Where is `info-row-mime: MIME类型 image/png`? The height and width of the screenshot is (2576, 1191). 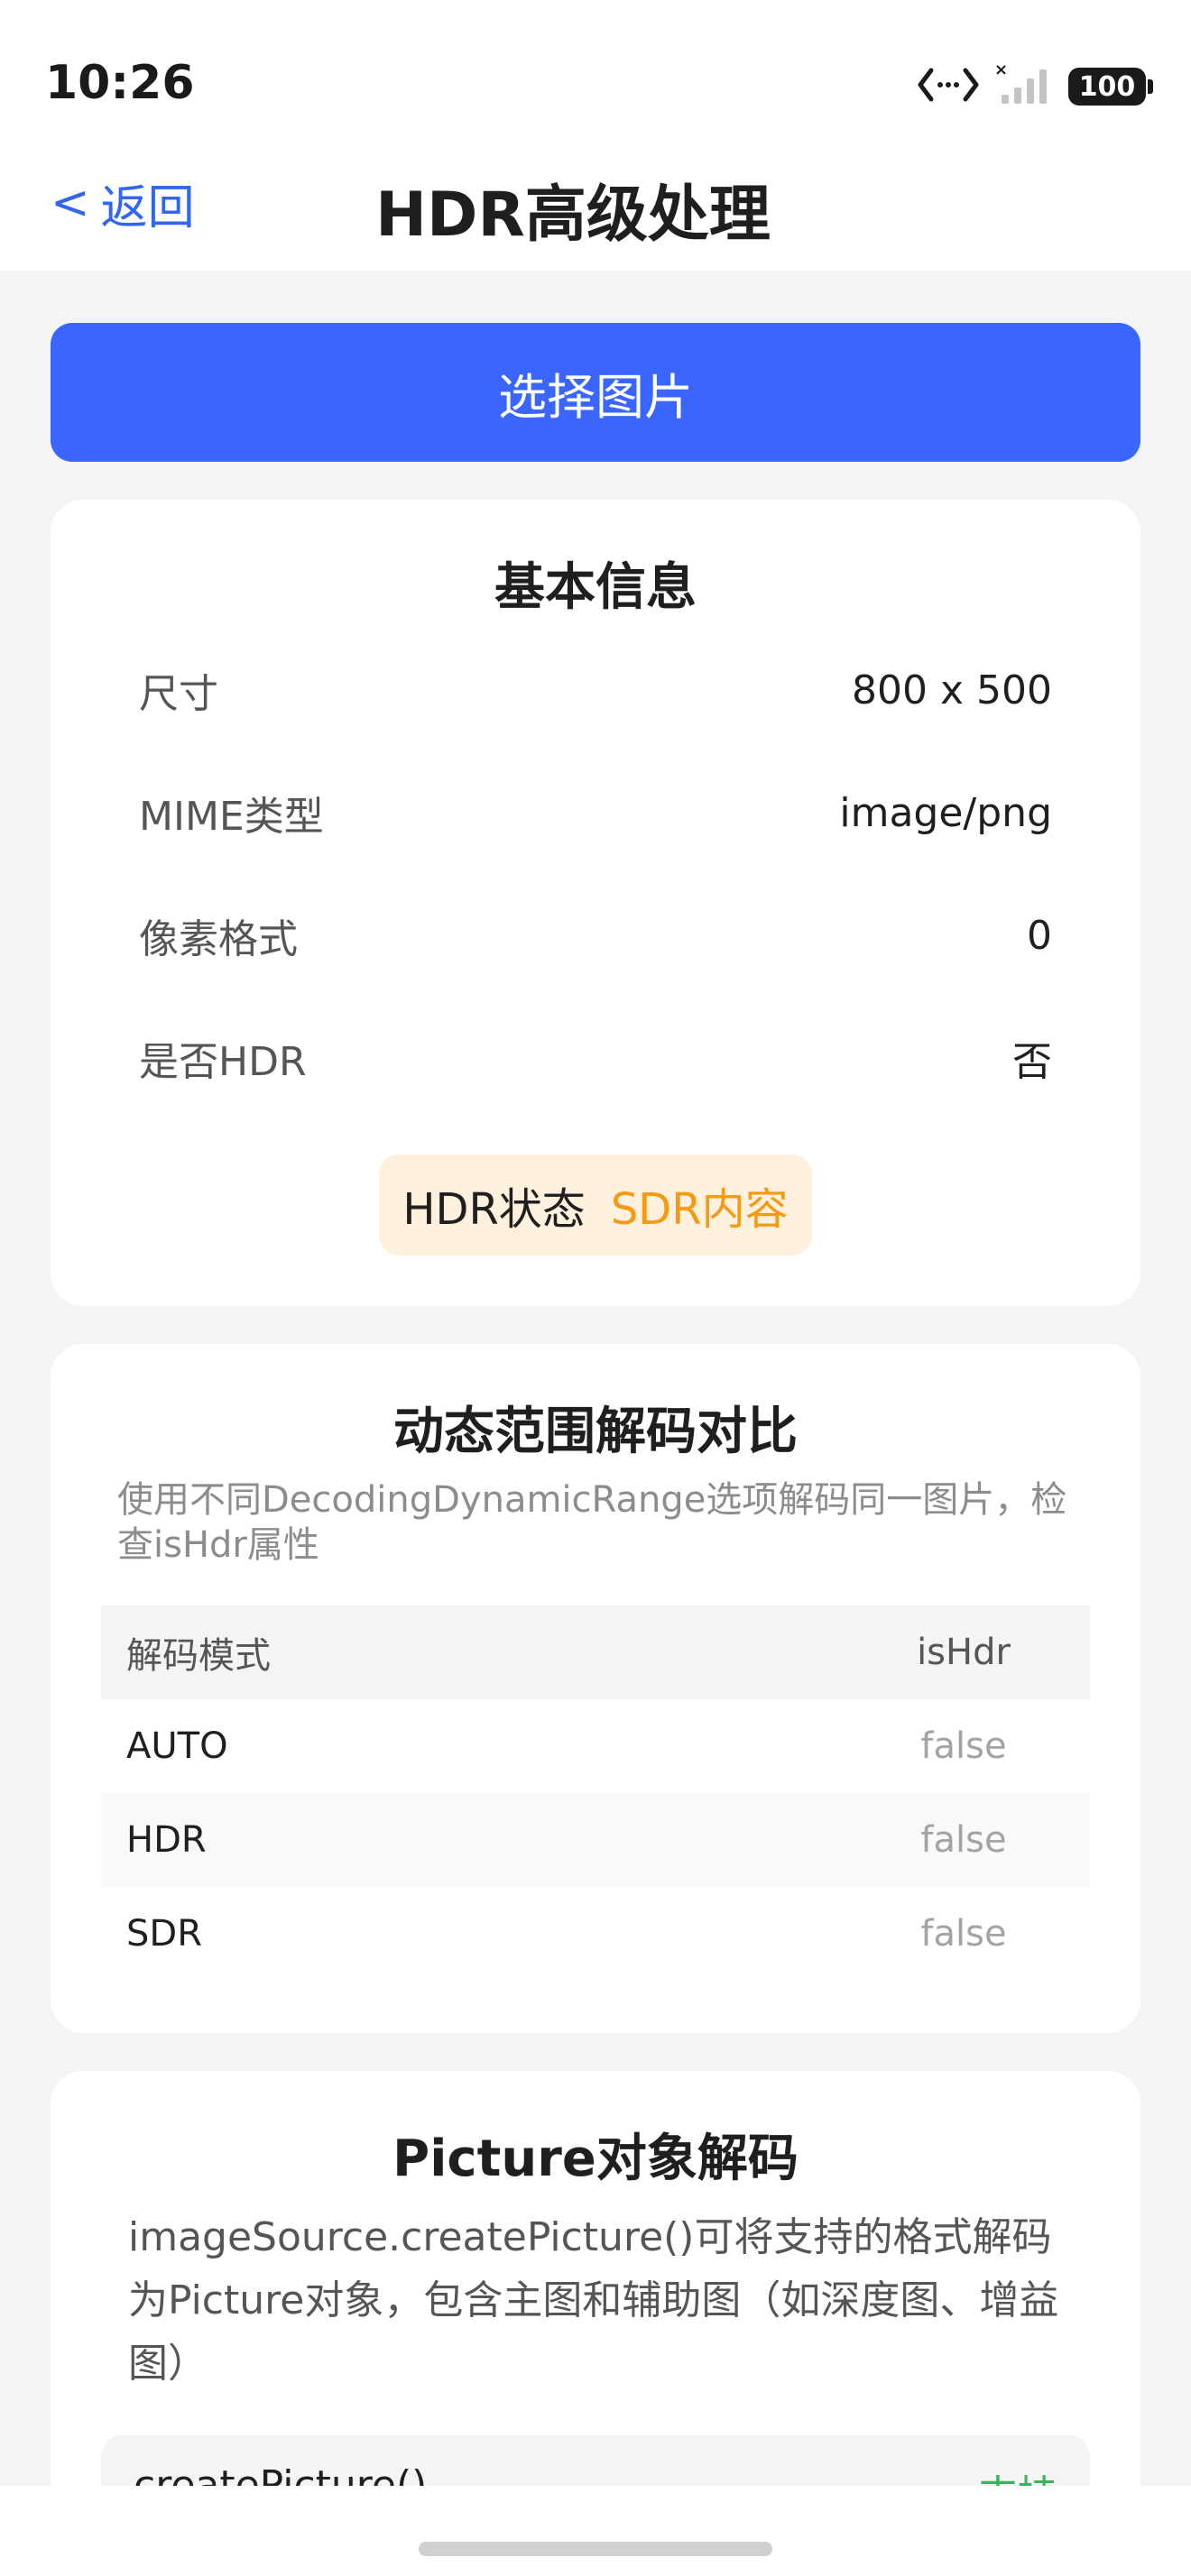 info-row-mime: MIME类型 image/png is located at coordinates (595, 812).